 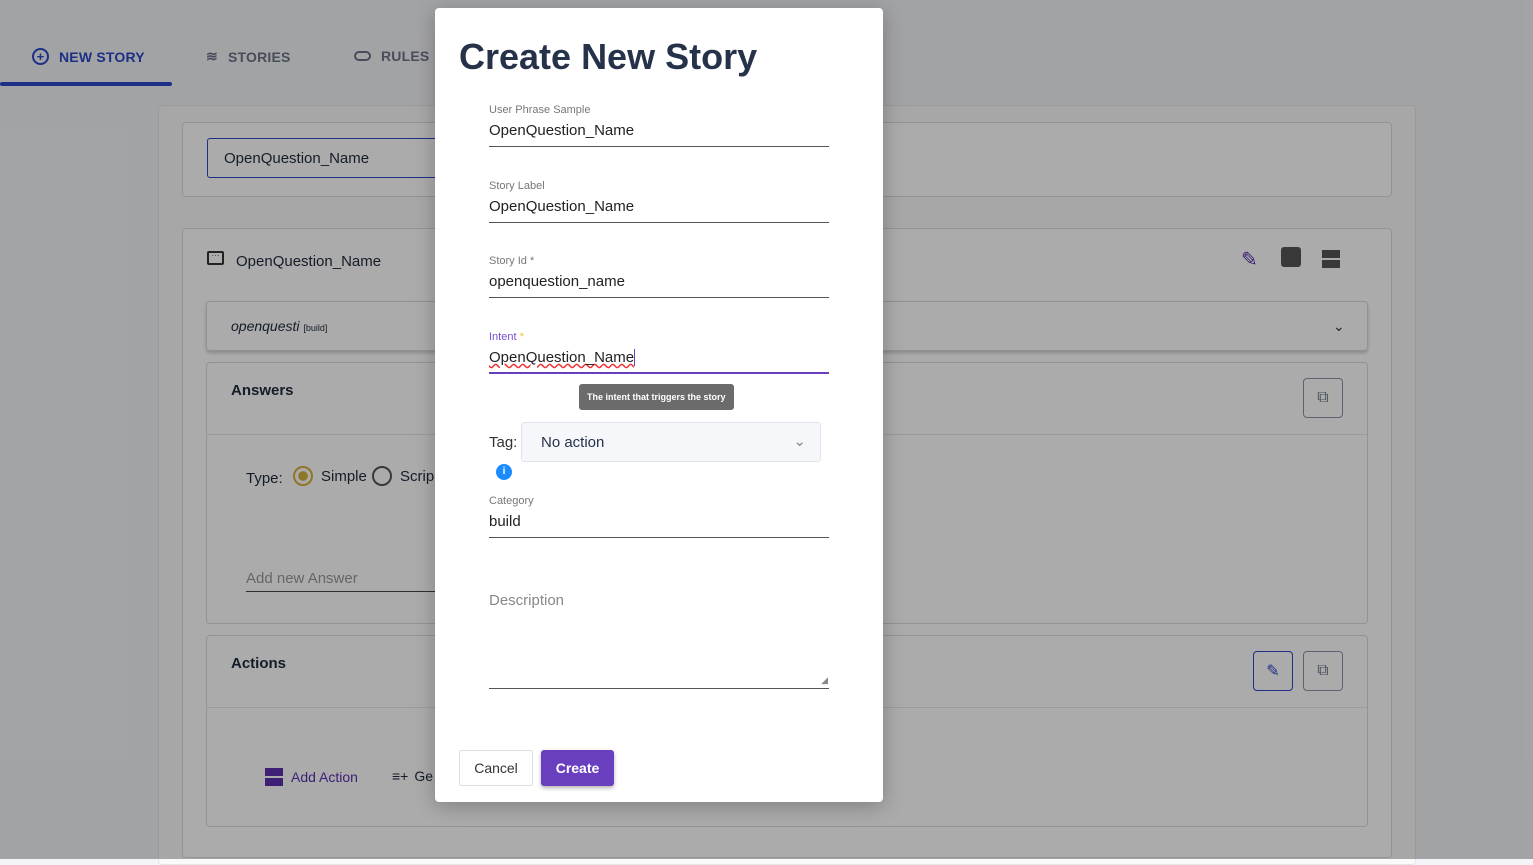 I want to click on tag-label: Tag:, so click(x=503, y=442).